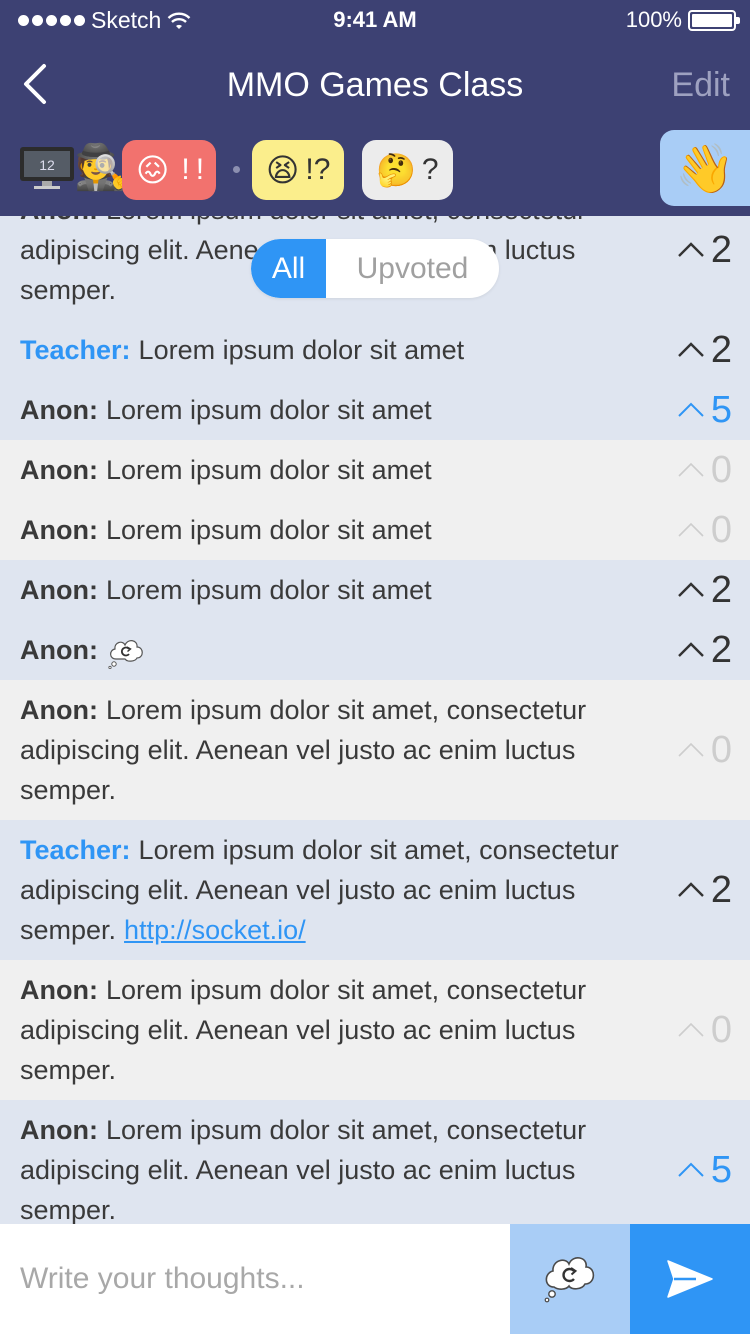  Describe the element at coordinates (283, 170) in the screenshot. I see `tired-face-icon: 😫` at that location.